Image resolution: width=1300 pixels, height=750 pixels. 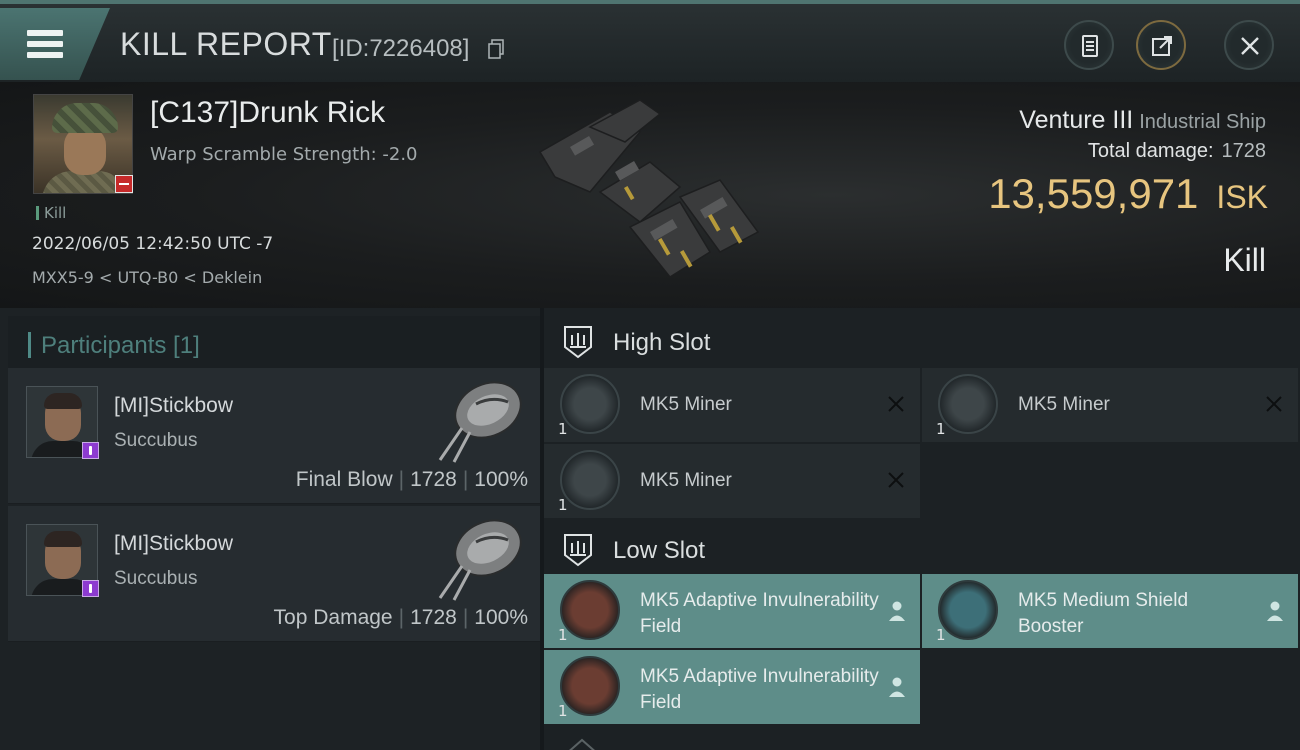 What do you see at coordinates (578, 342) in the screenshot?
I see `high-slot-icon` at bounding box center [578, 342].